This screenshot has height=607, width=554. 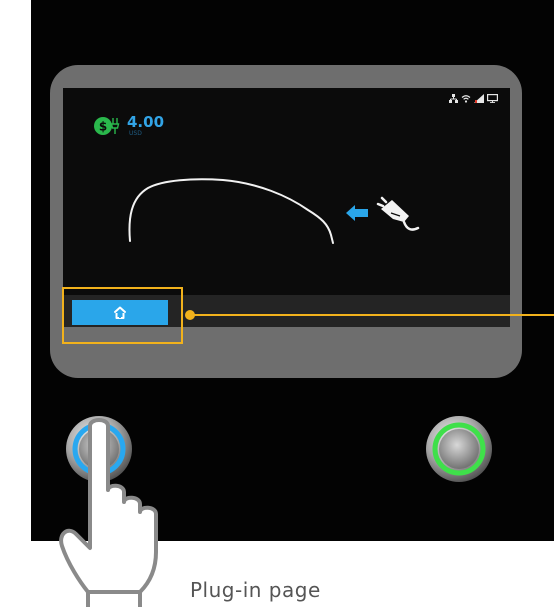 What do you see at coordinates (122, 315) in the screenshot?
I see `home-button-highlight` at bounding box center [122, 315].